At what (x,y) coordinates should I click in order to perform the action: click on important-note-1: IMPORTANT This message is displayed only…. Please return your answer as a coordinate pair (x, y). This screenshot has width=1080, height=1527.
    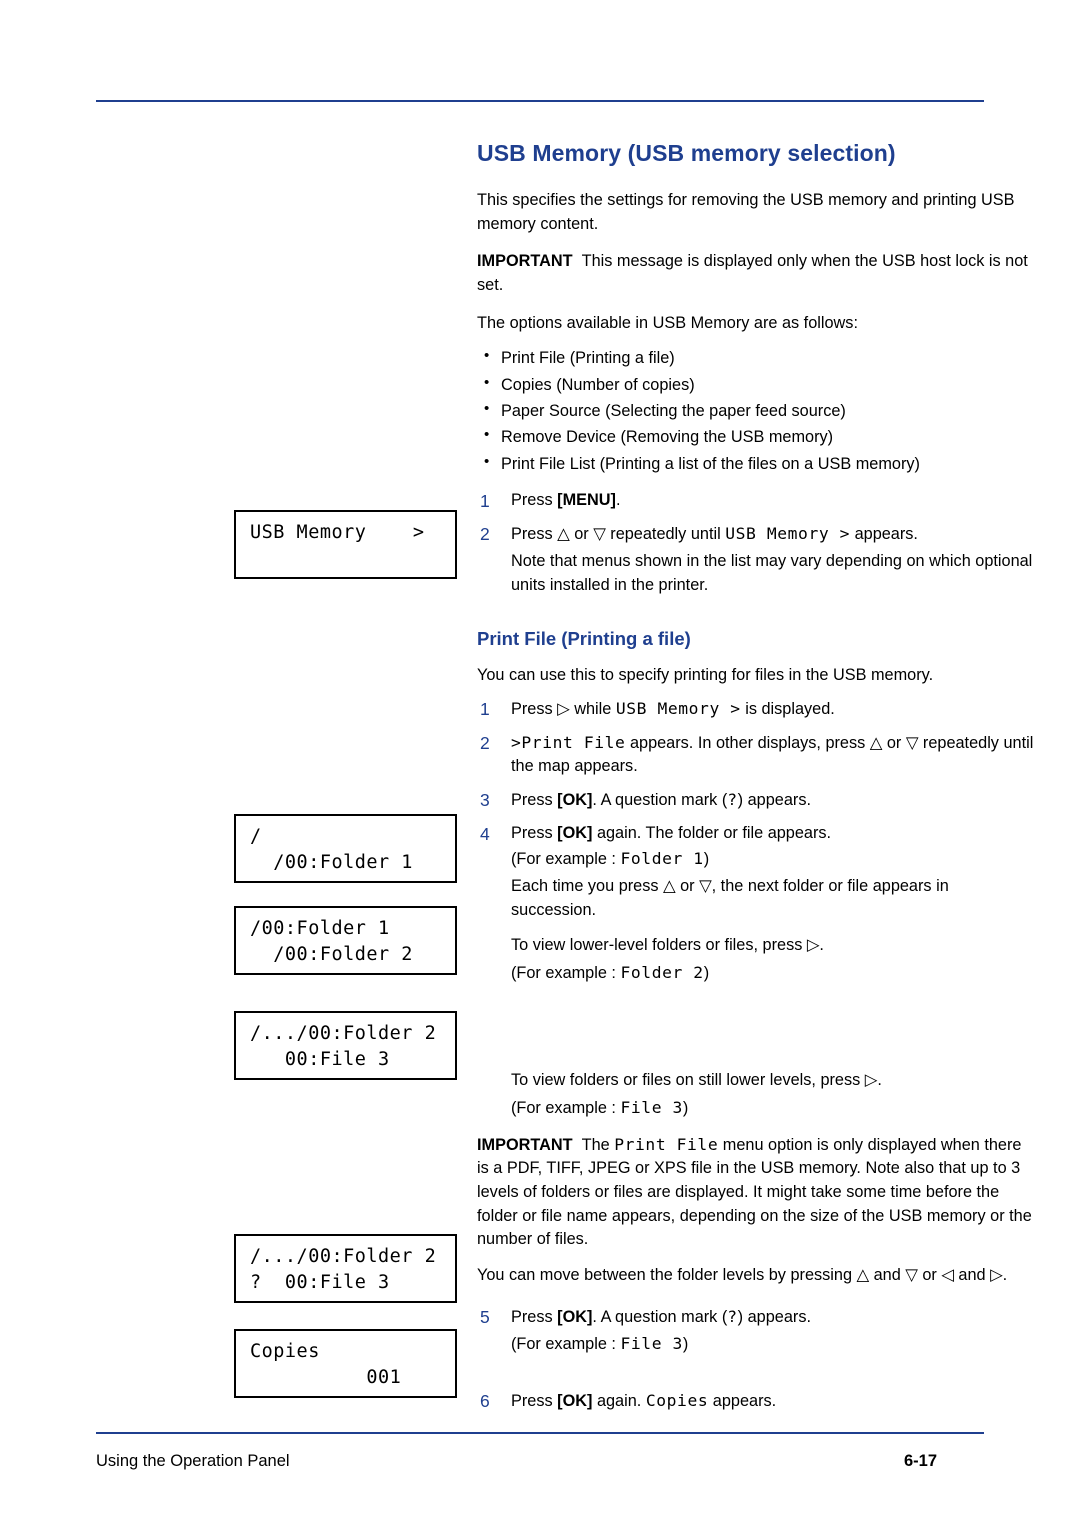
    Looking at the image, I should click on (757, 273).